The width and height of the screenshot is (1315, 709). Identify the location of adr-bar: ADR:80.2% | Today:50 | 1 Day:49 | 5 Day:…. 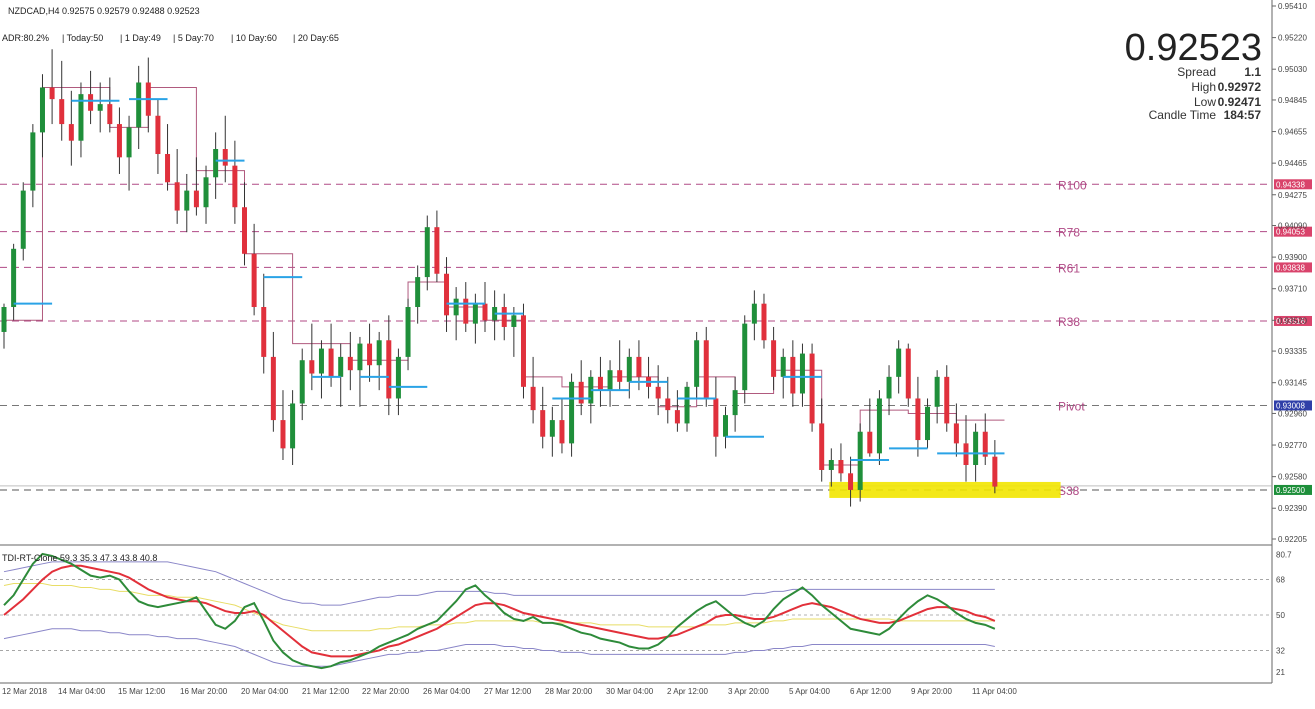
(170, 38).